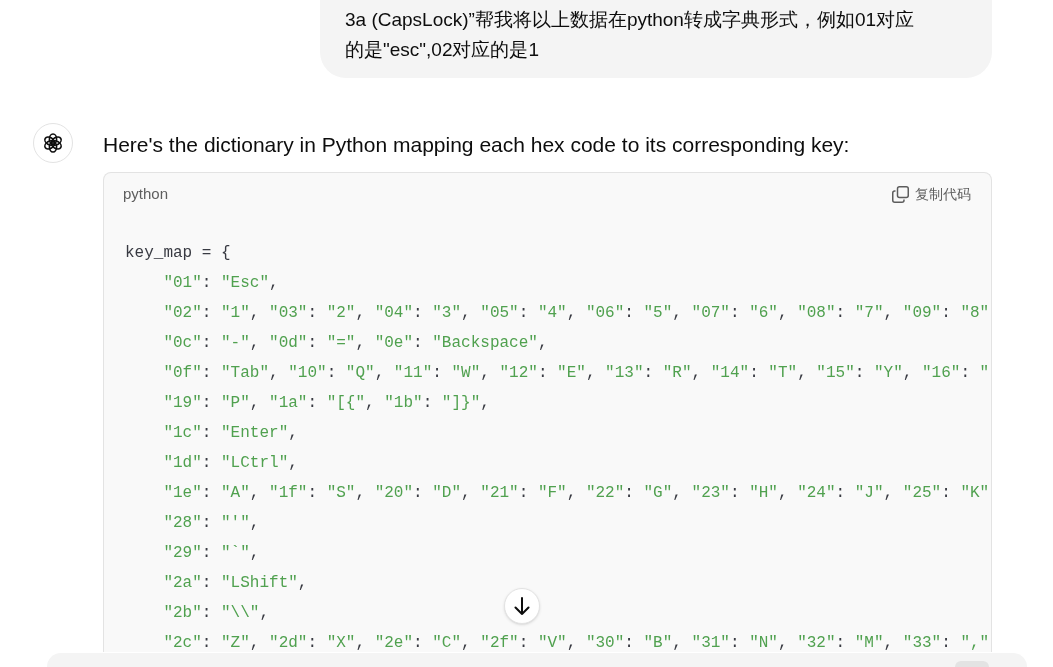 The height and width of the screenshot is (667, 1053). What do you see at coordinates (900, 194) in the screenshot?
I see `copy-icon` at bounding box center [900, 194].